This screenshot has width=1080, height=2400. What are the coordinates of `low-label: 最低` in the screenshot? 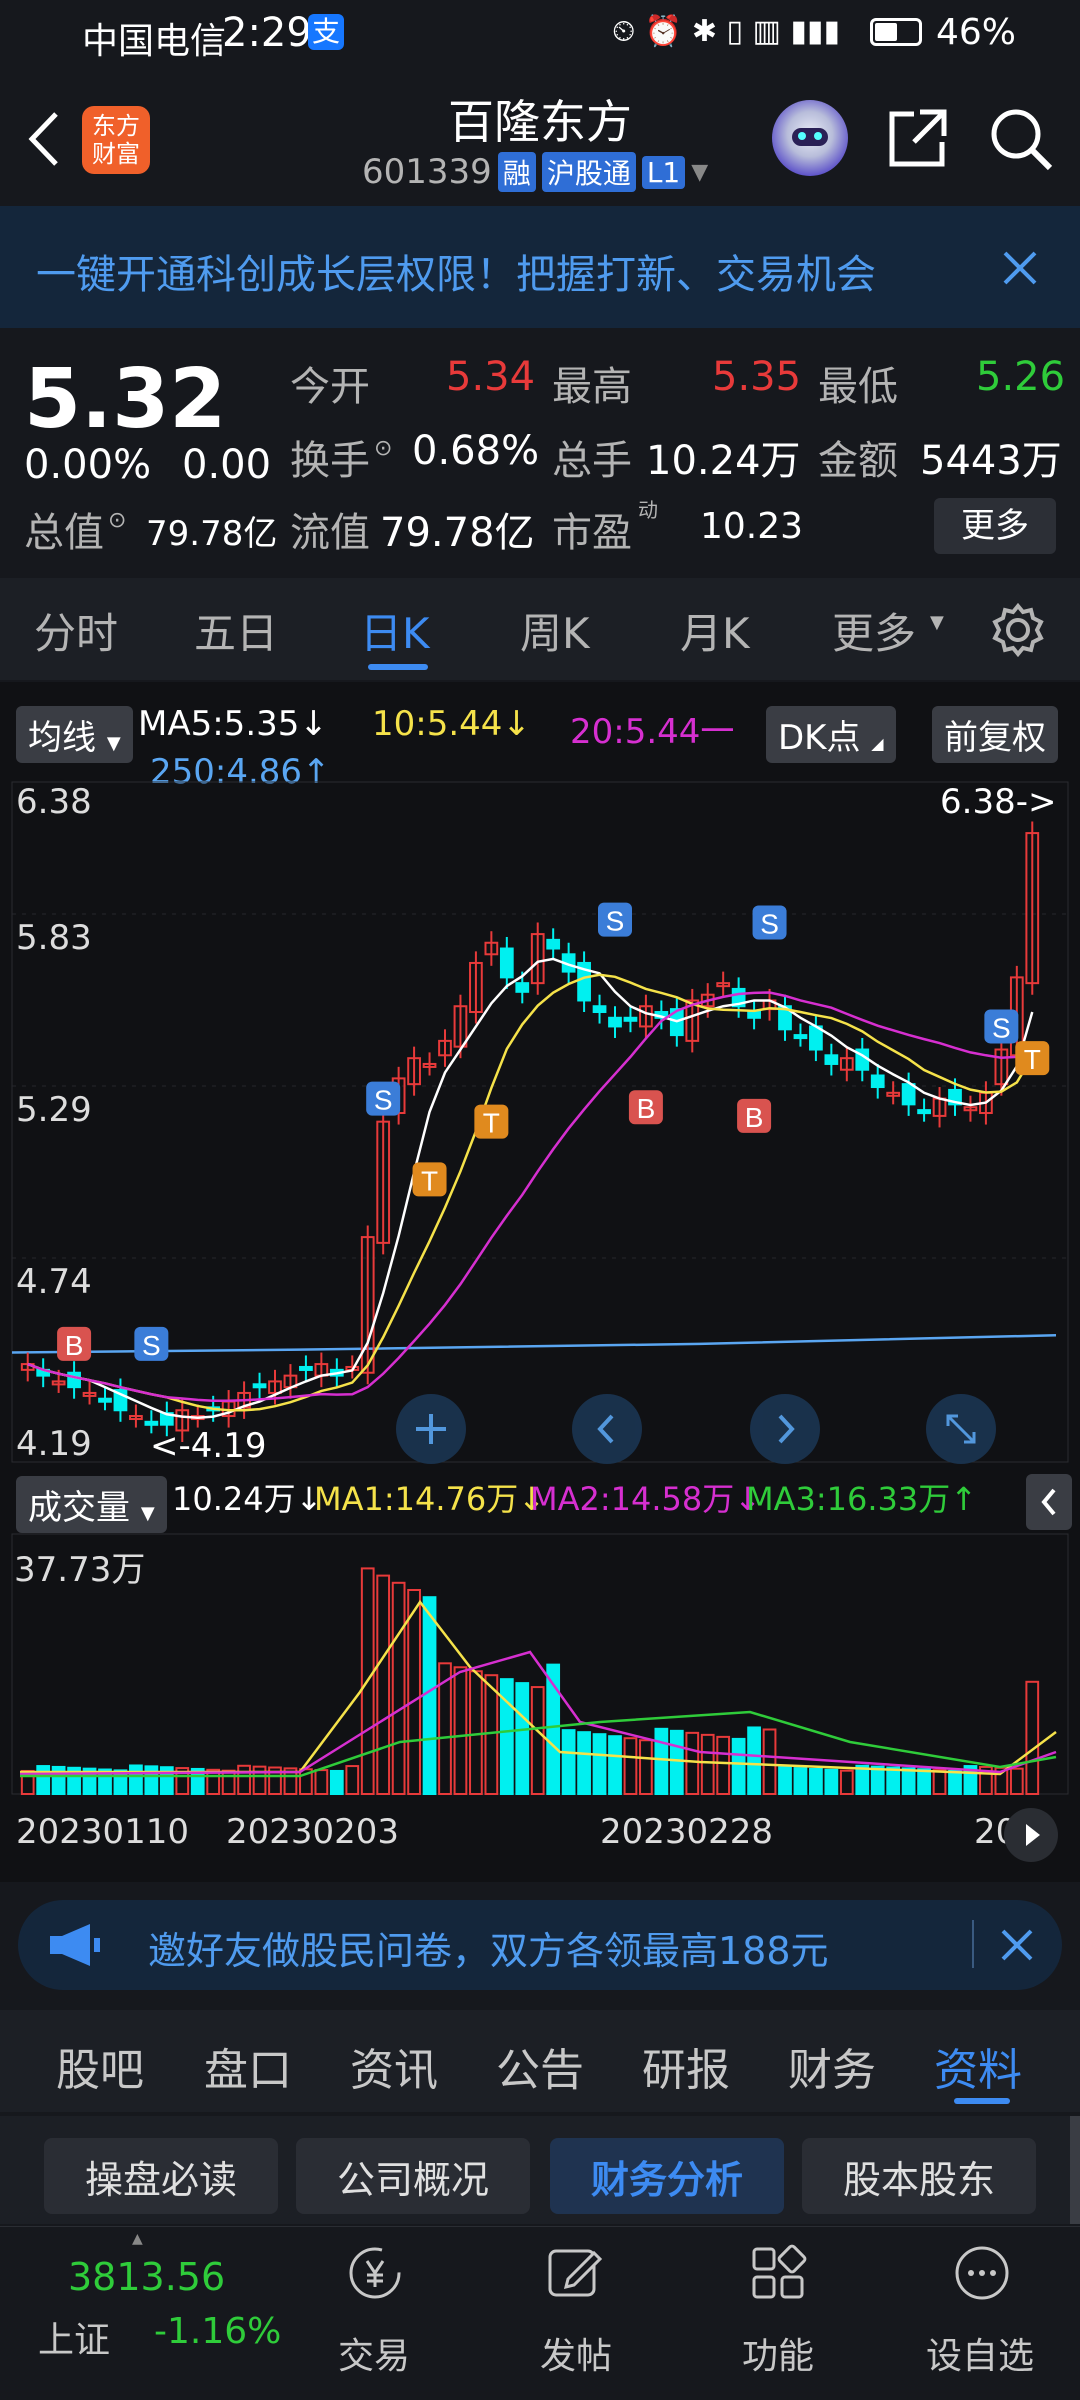 It's located at (858, 387).